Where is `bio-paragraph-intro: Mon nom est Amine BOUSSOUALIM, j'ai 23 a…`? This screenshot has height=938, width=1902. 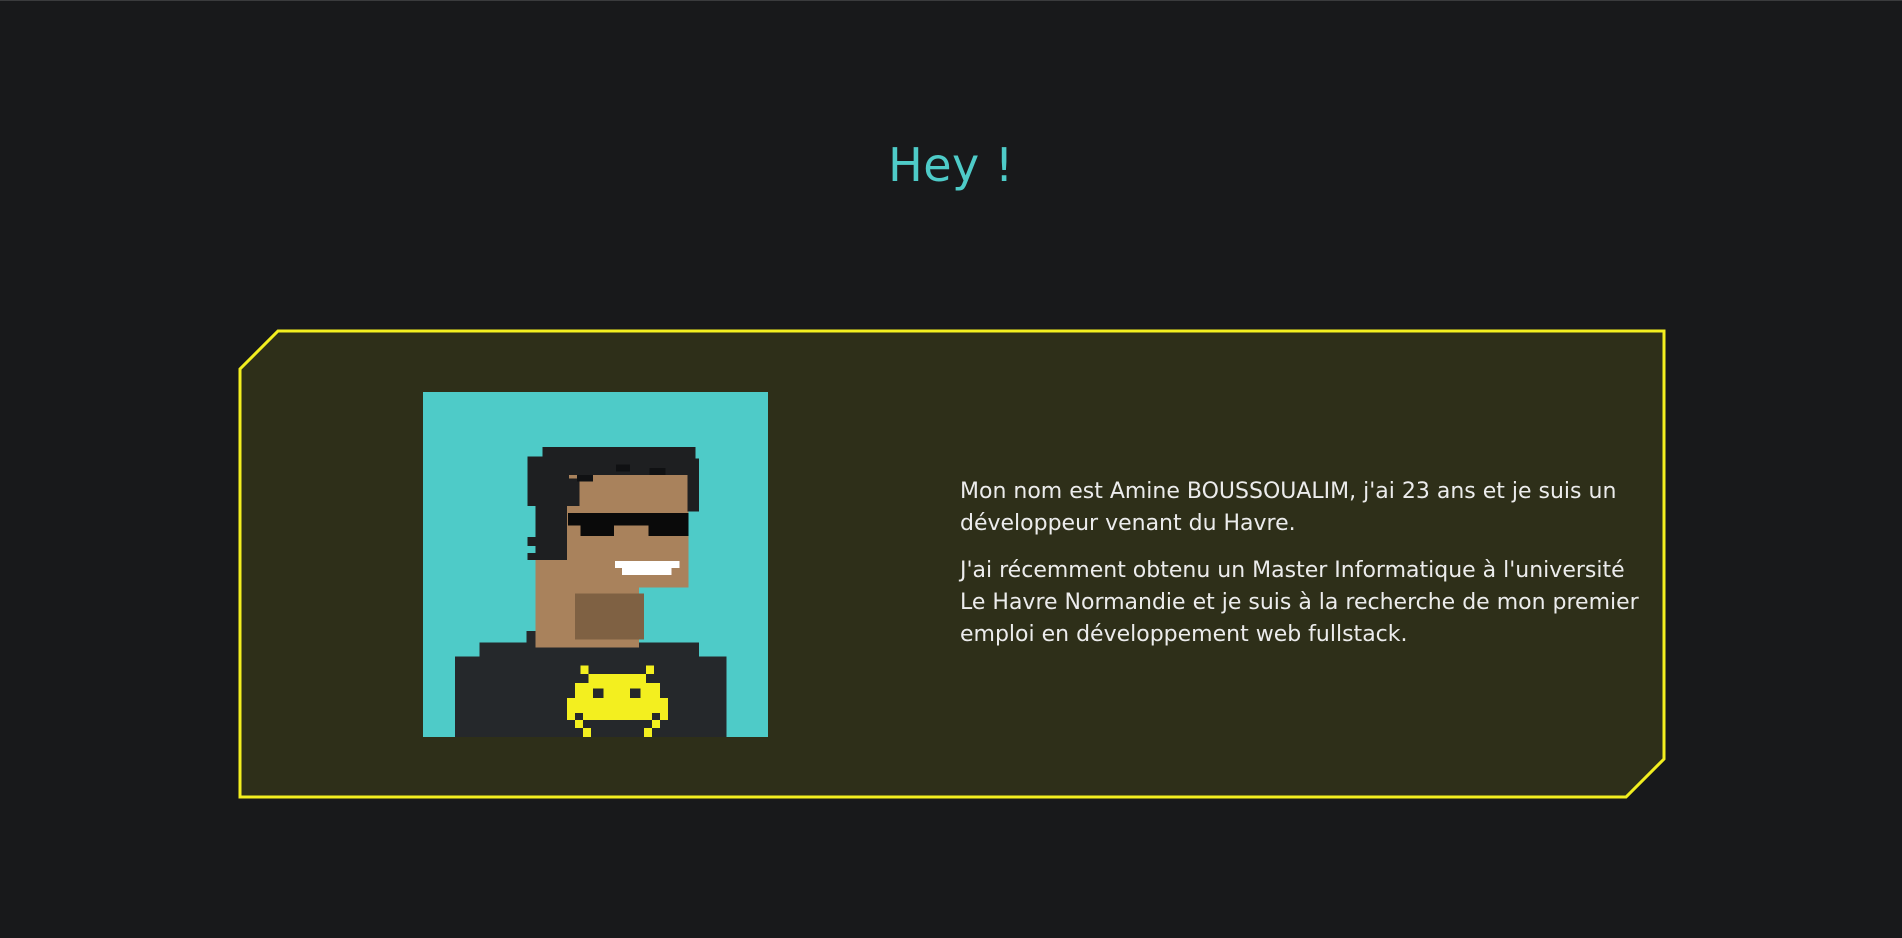 bio-paragraph-intro: Mon nom est Amine BOUSSOUALIM, j'ai 23 a… is located at coordinates (1288, 507).